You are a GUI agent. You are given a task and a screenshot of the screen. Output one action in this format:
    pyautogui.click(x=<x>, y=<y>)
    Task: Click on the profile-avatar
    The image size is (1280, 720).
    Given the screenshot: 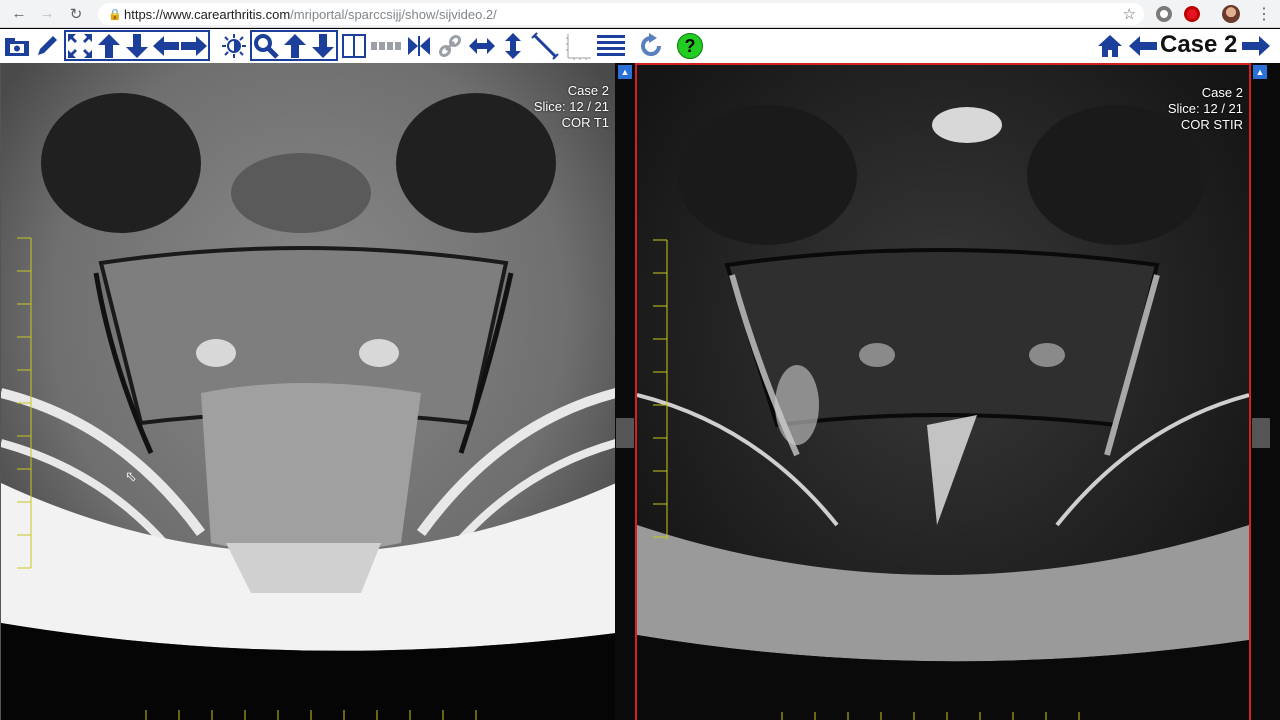 What is the action you would take?
    pyautogui.click(x=1231, y=14)
    